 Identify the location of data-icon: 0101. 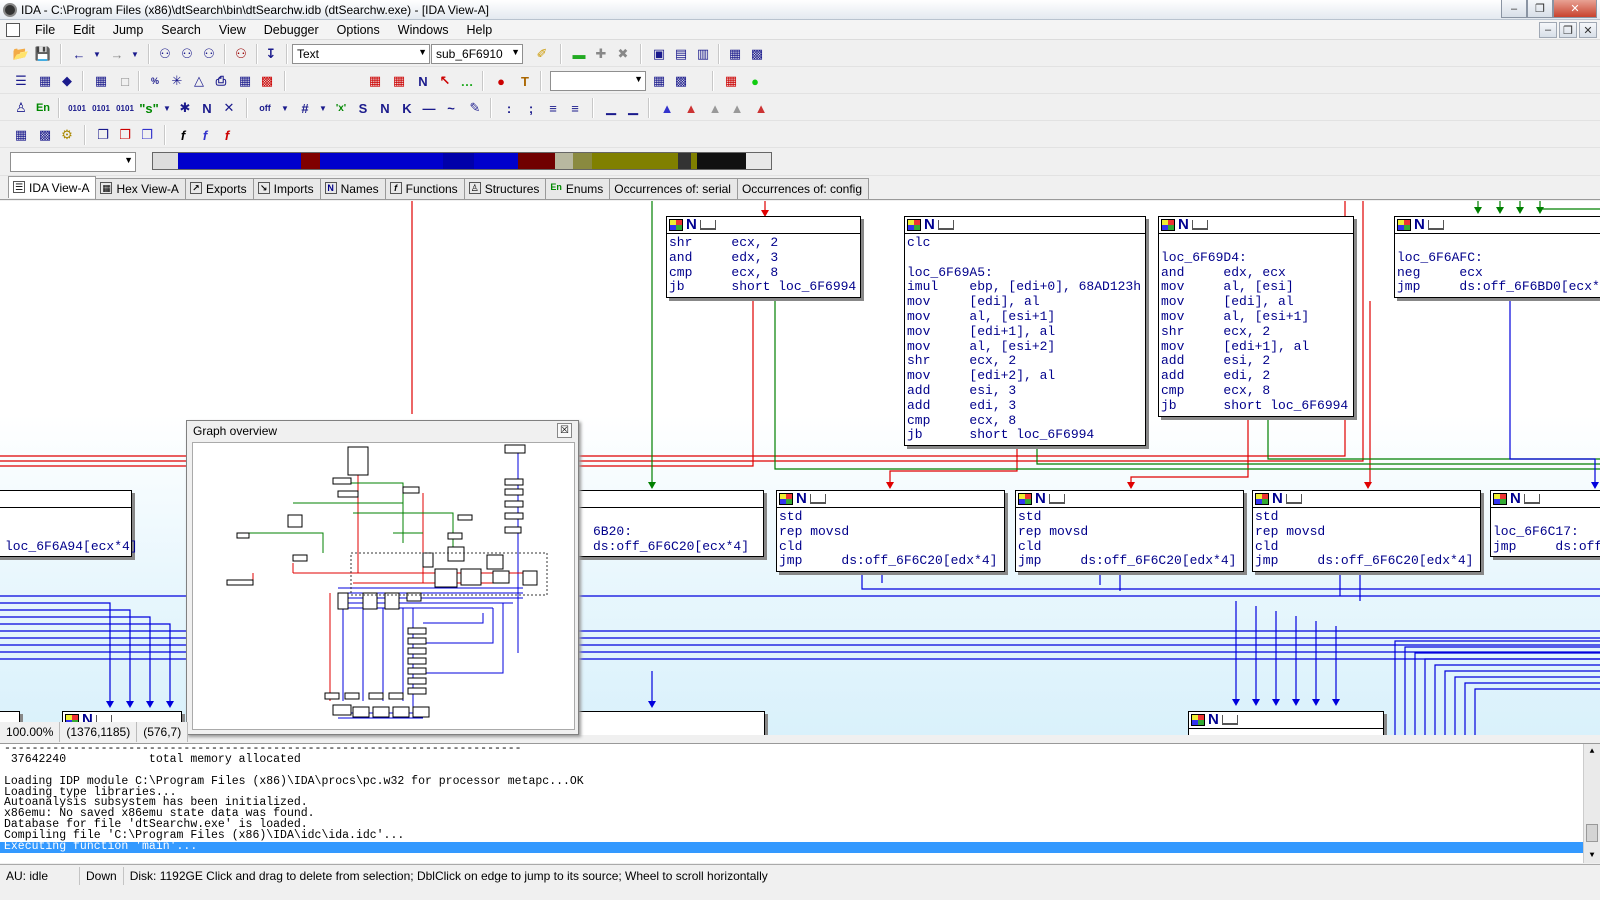
(101, 108).